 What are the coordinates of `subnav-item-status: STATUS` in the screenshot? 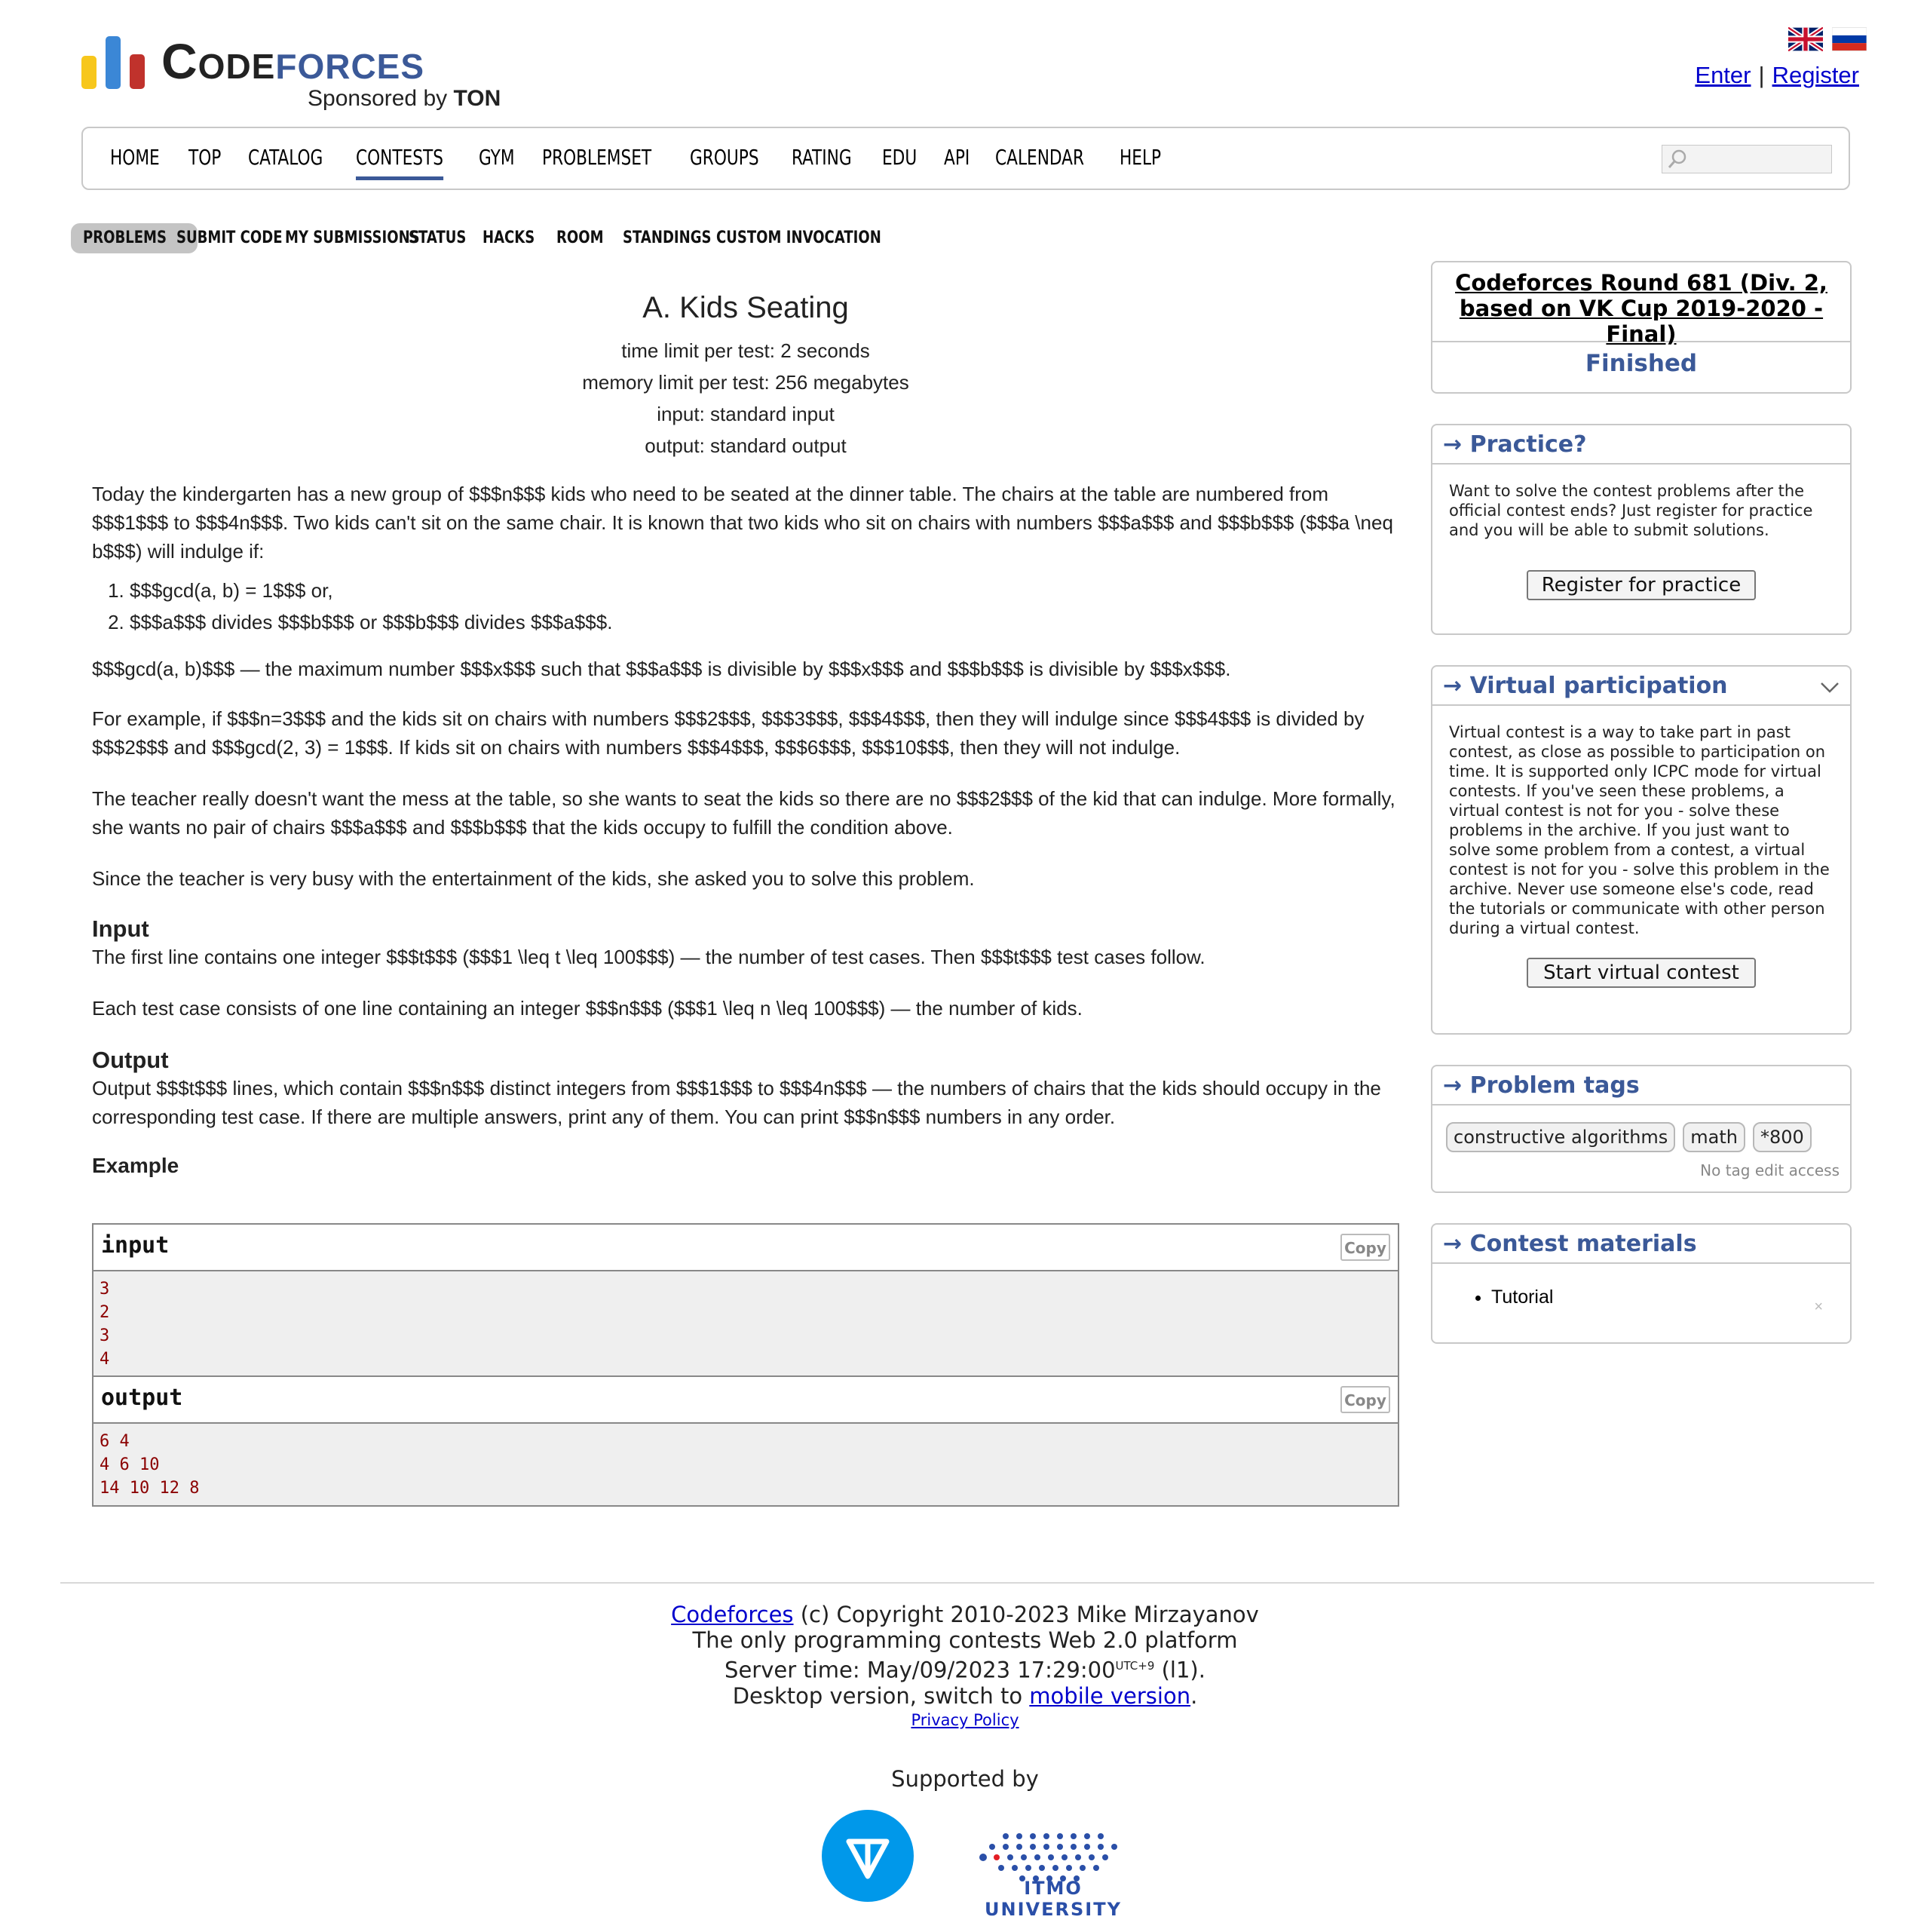 It's located at (437, 238).